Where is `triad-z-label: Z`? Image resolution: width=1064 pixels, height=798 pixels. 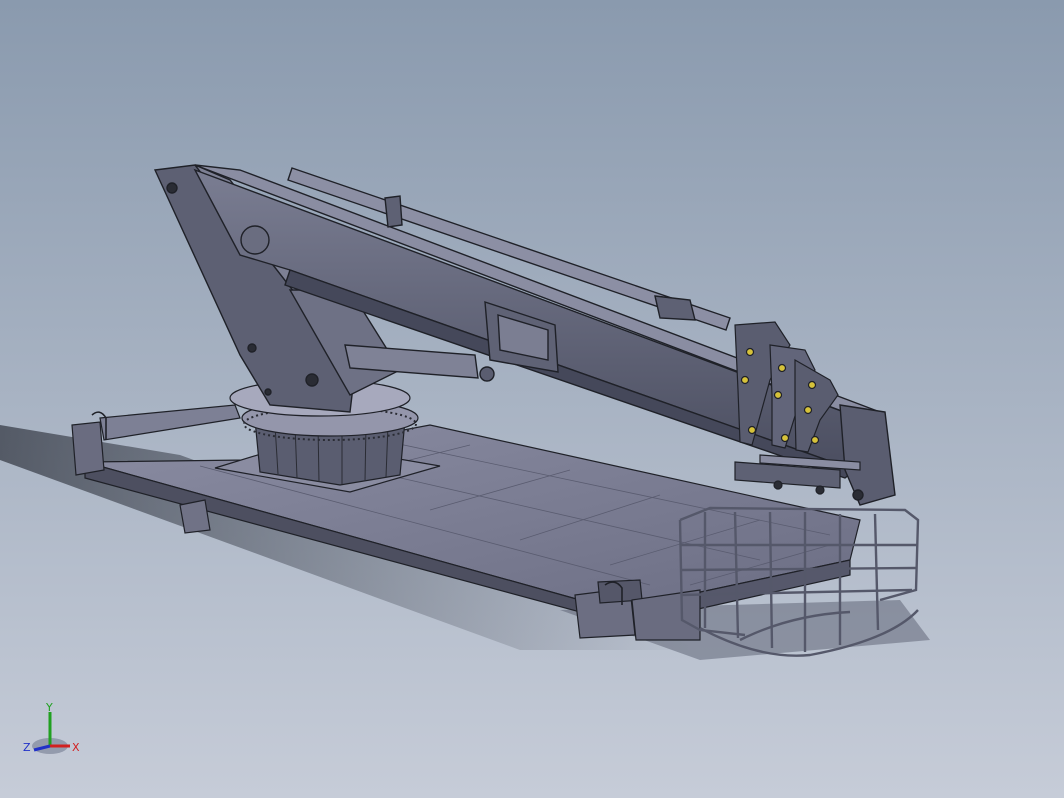 triad-z-label: Z is located at coordinates (27, 747).